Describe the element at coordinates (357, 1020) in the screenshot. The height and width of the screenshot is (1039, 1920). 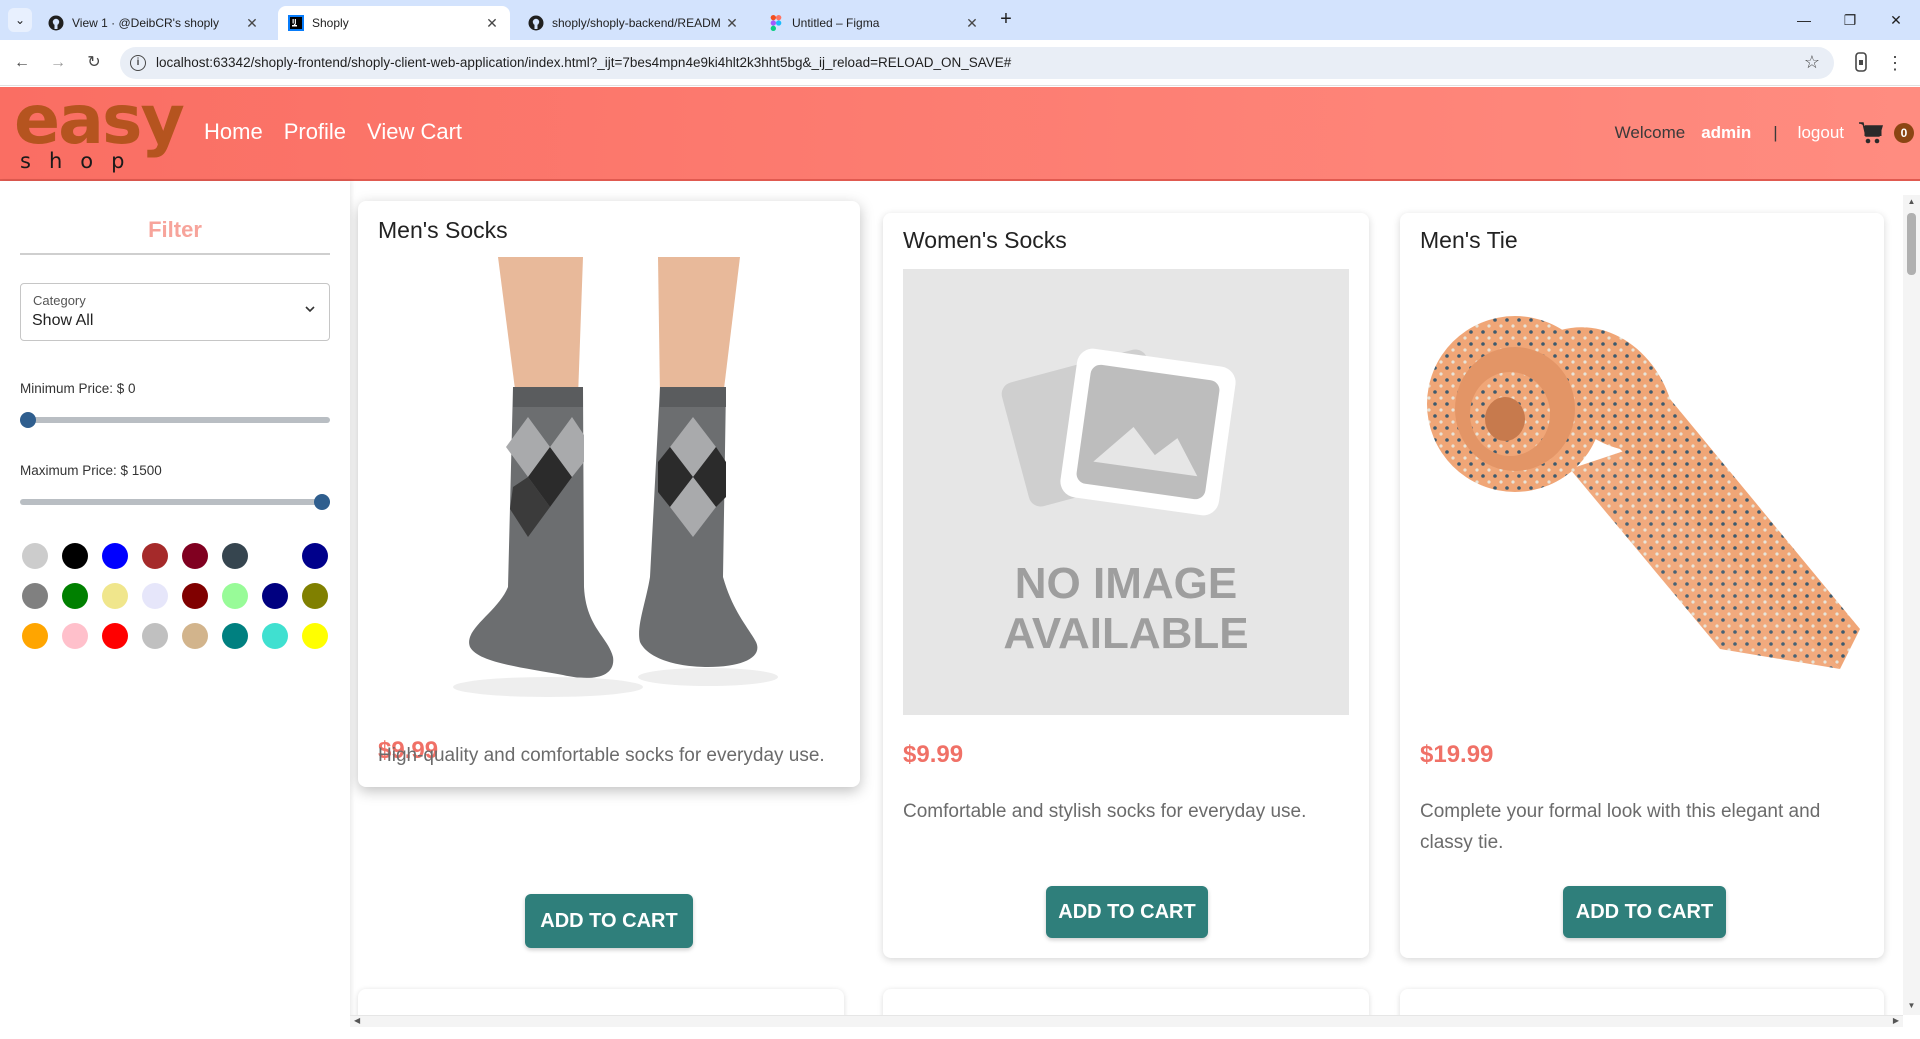
I see `scroll-left-arrow-icon: ◀` at that location.